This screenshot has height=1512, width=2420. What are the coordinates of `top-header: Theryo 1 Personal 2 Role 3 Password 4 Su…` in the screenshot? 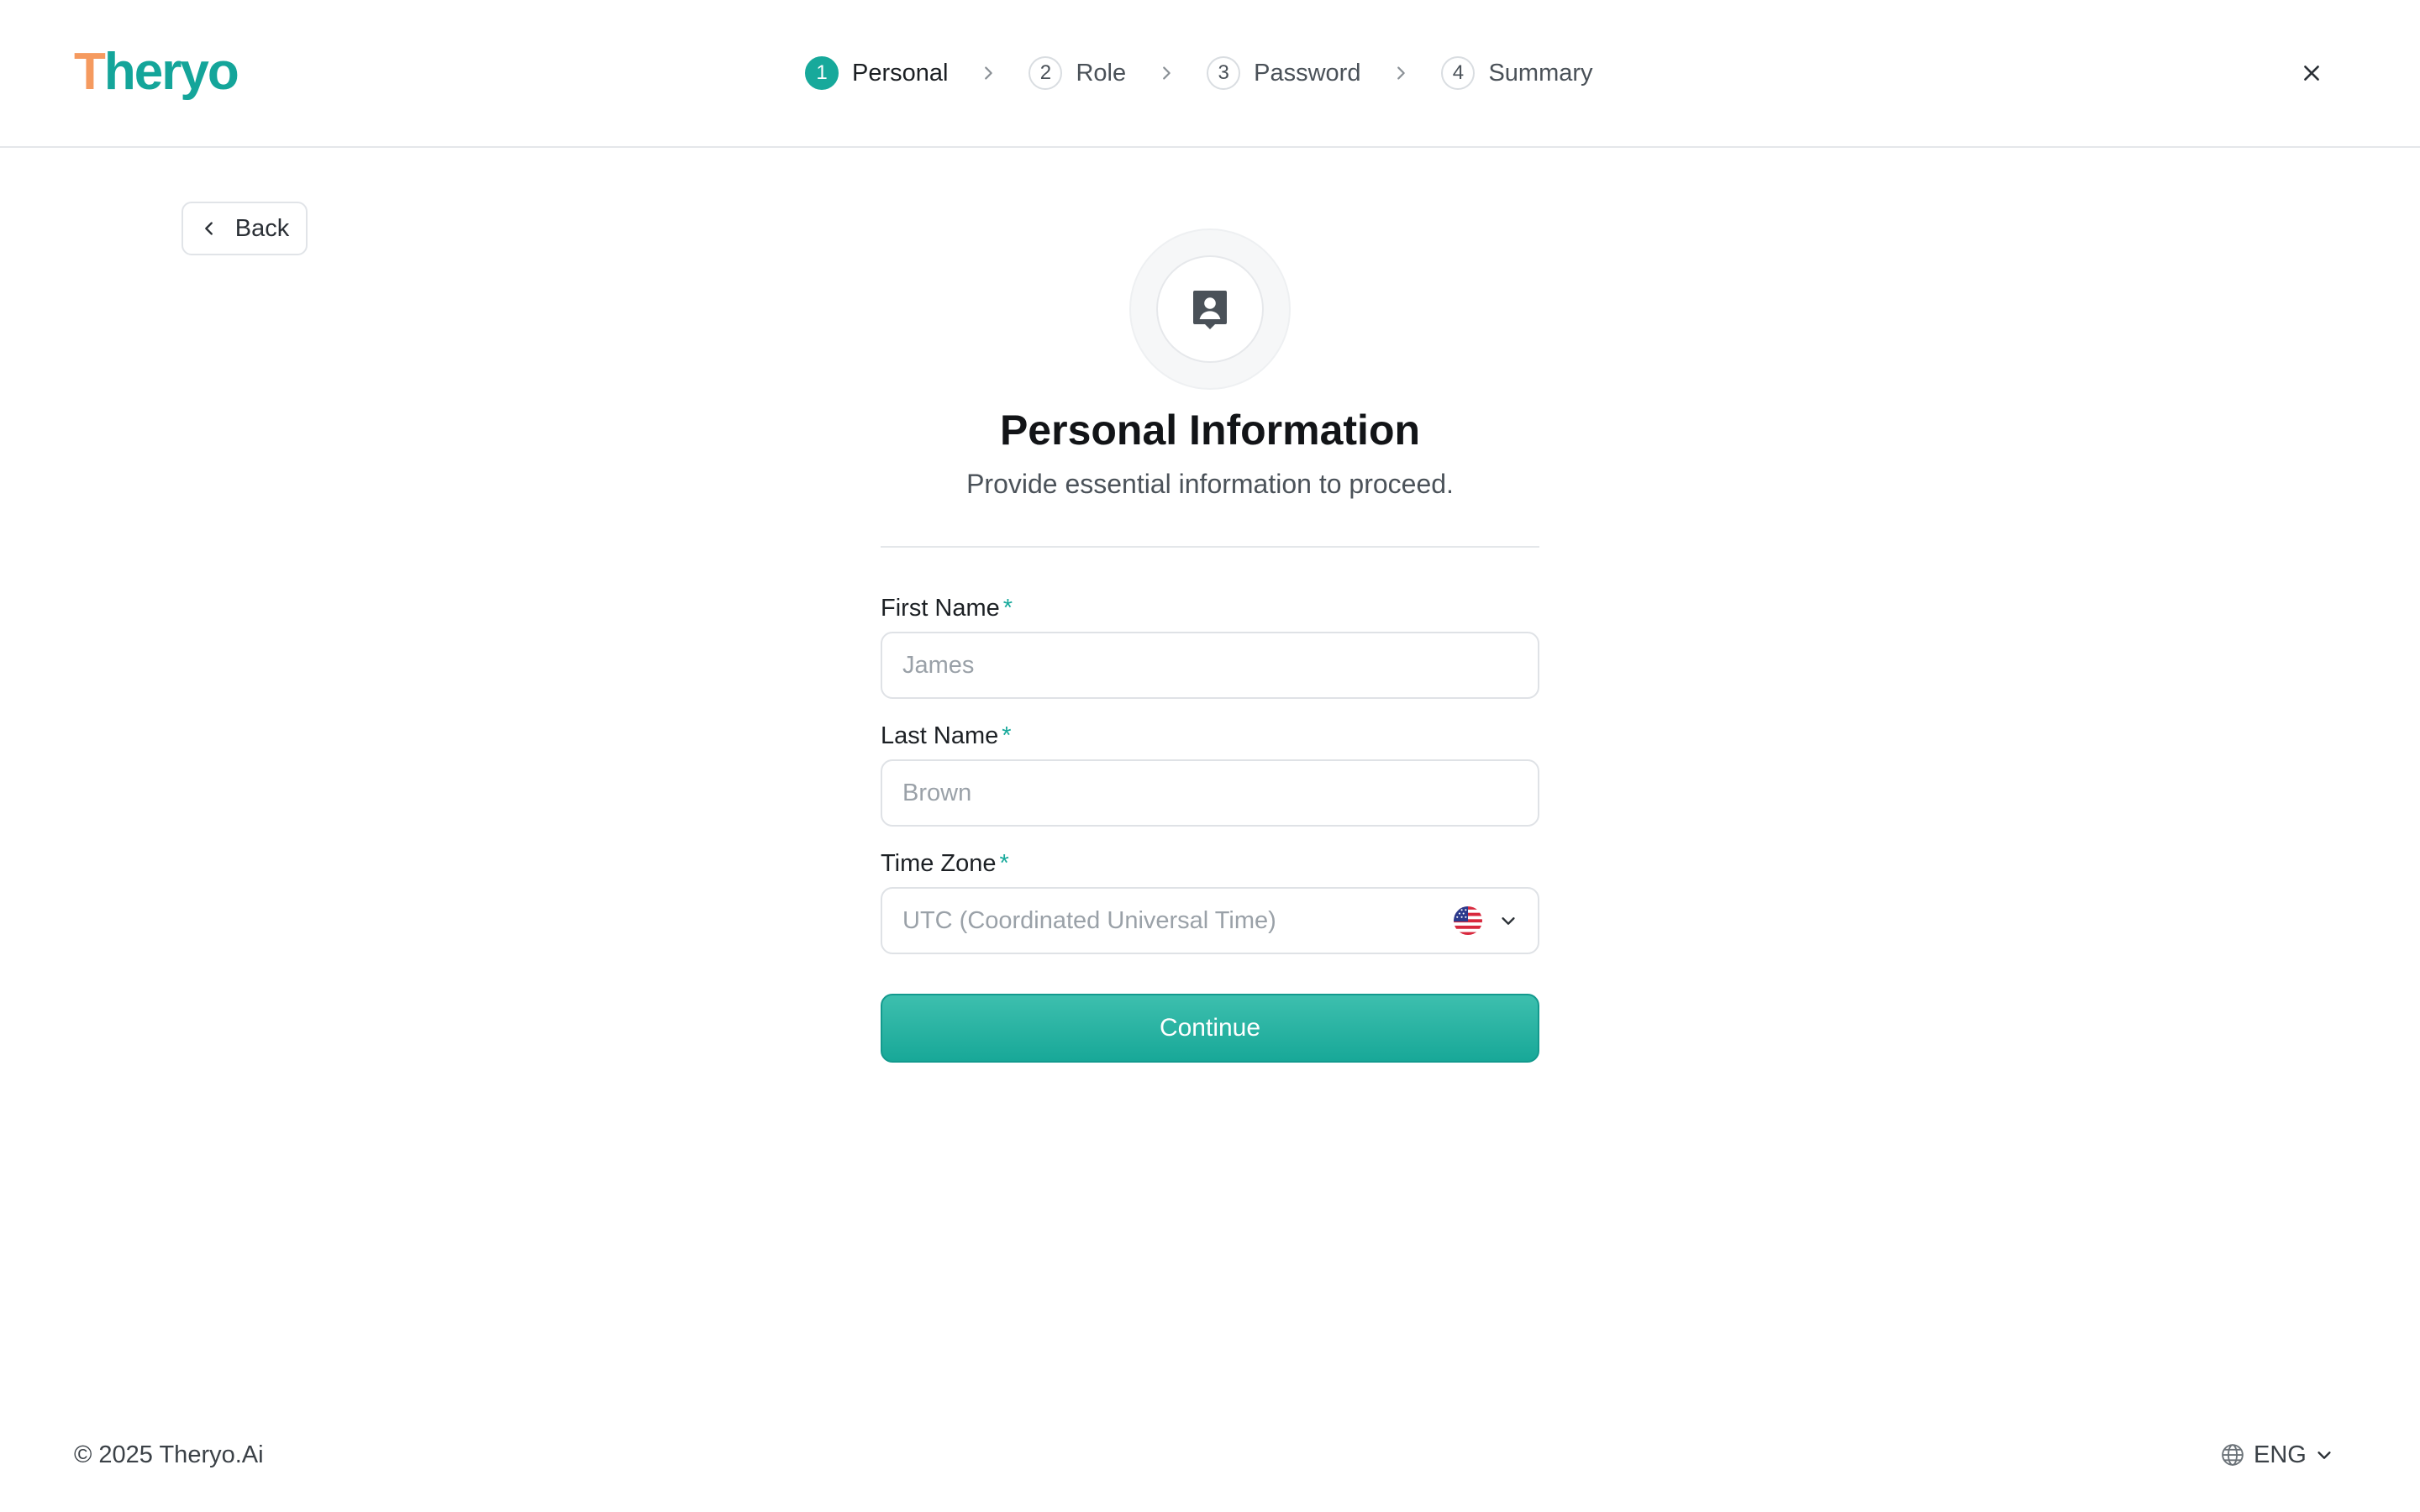 It's located at (1210, 74).